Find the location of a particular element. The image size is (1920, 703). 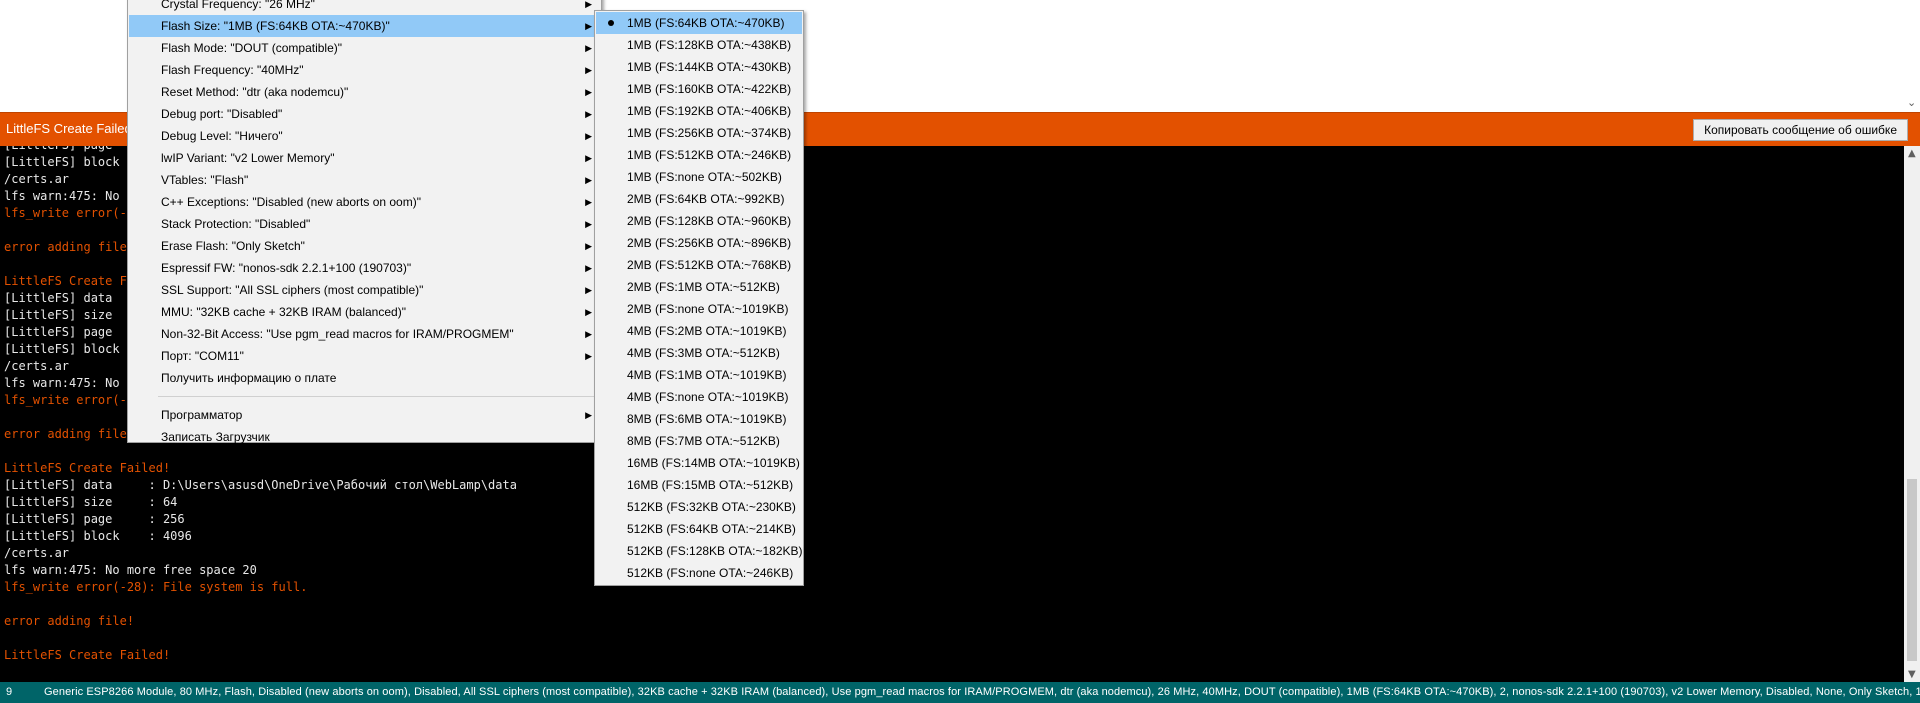

flash-size-option: 1MB (FS:144KB OTA:~430KB) is located at coordinates (699, 67).